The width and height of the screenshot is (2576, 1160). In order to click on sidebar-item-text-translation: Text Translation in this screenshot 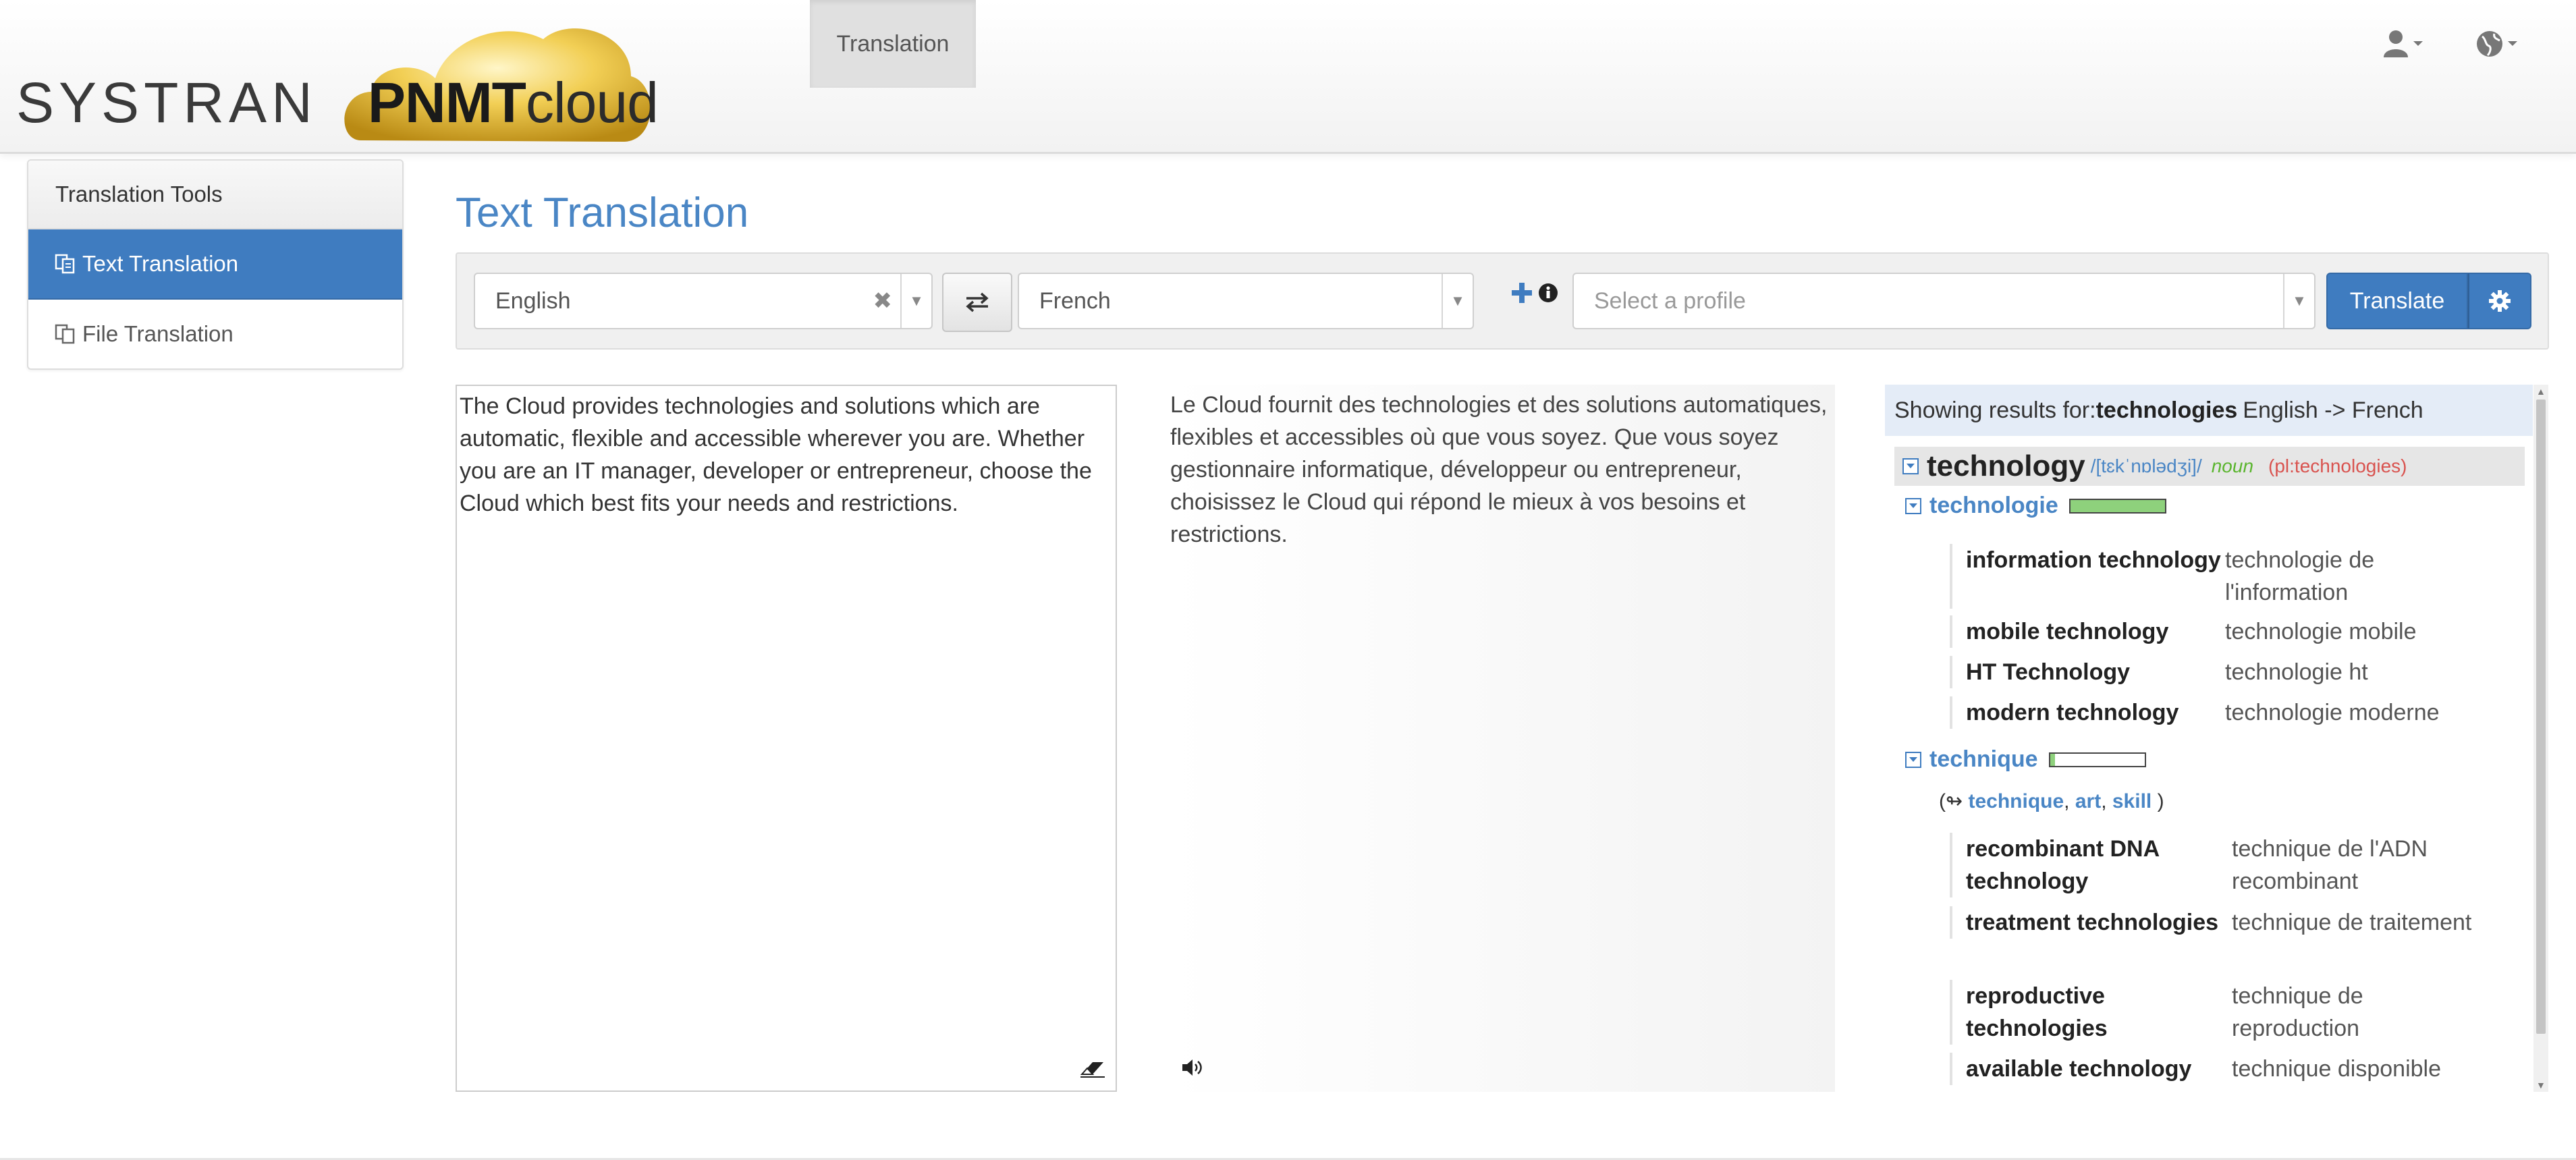, I will do `click(215, 264)`.